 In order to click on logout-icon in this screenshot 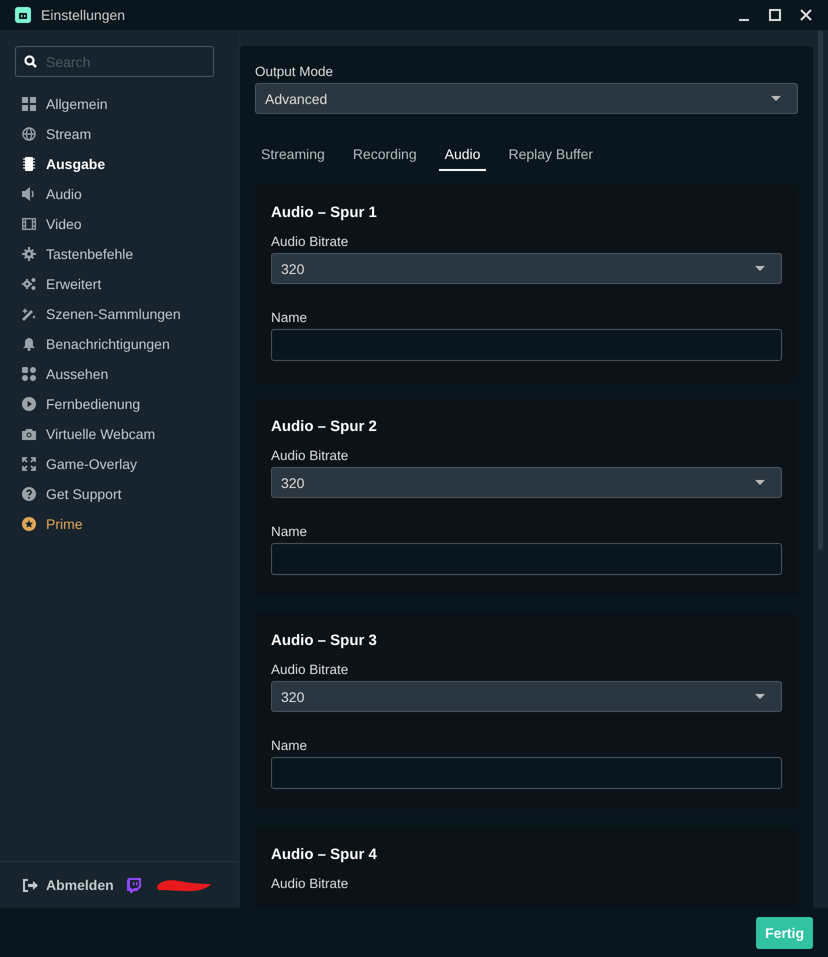, I will do `click(30, 885)`.